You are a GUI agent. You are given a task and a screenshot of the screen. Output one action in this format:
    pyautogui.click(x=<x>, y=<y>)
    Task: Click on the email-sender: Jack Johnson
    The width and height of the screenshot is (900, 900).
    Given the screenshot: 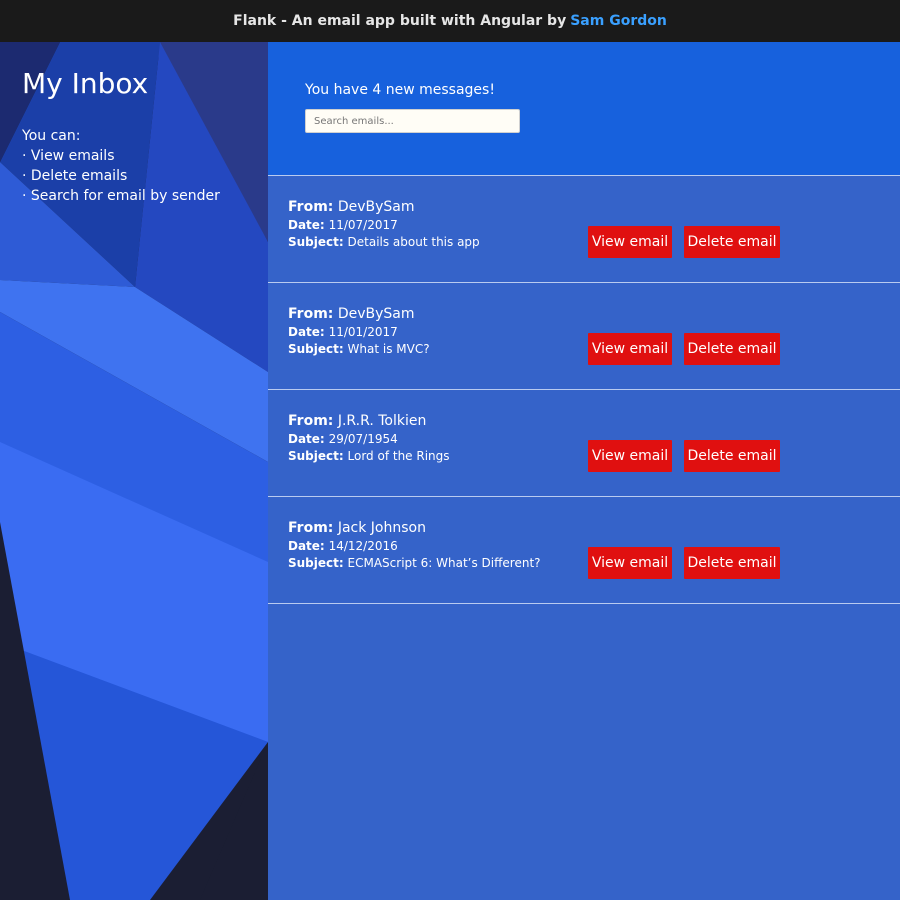 What is the action you would take?
    pyautogui.click(x=381, y=528)
    